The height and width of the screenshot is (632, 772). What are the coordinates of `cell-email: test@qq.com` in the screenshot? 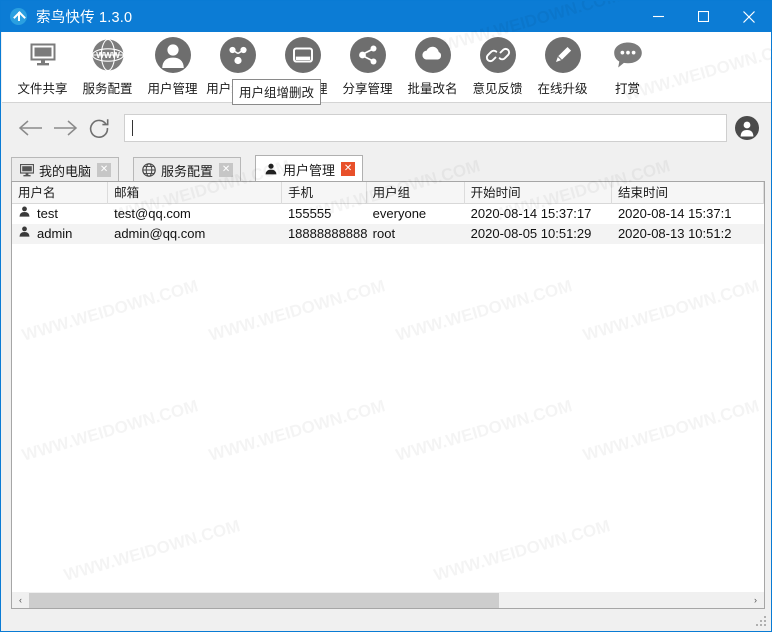 It's located at (152, 213).